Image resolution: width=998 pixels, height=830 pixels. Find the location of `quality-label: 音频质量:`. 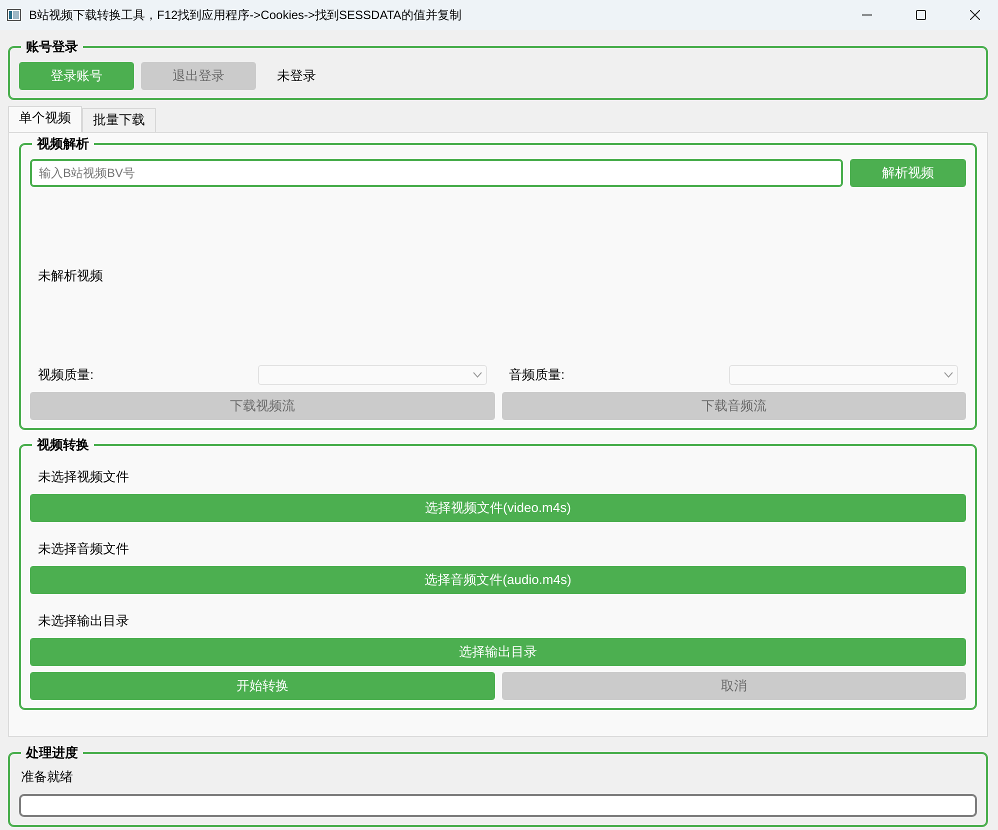

quality-label: 音频质量: is located at coordinates (537, 375).